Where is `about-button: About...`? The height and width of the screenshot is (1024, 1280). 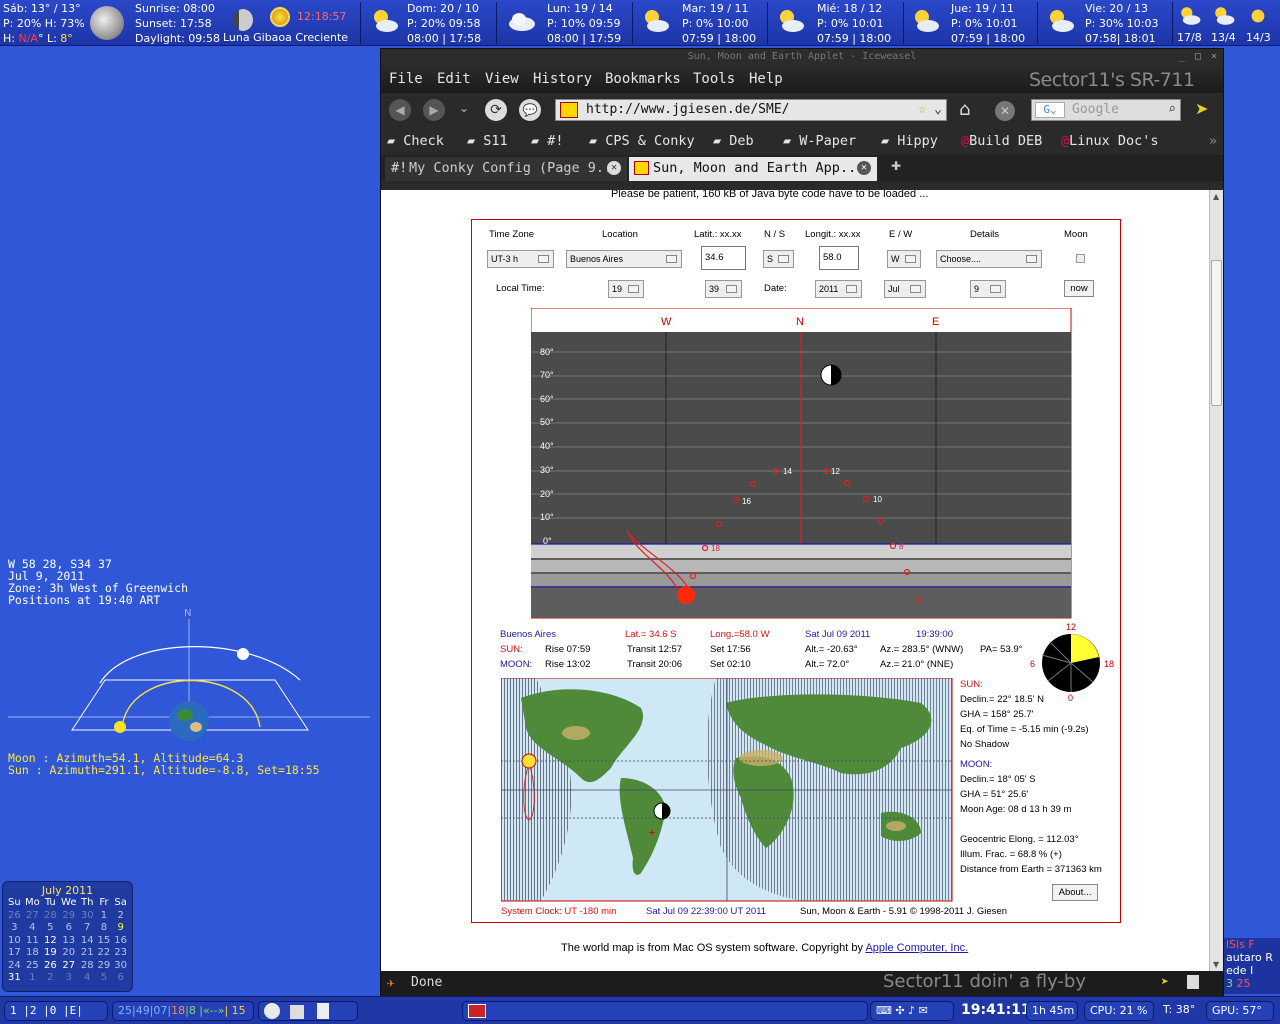
about-button: About... is located at coordinates (1075, 892).